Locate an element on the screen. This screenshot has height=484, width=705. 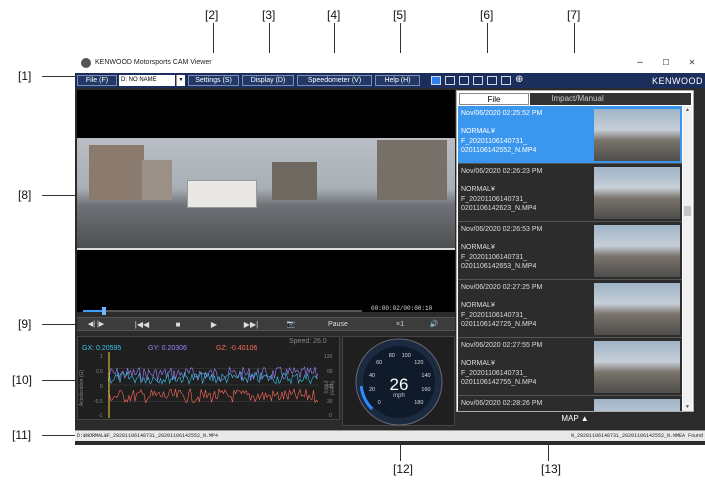
scroll-down-icon: ▼ is located at coordinates (687, 407).